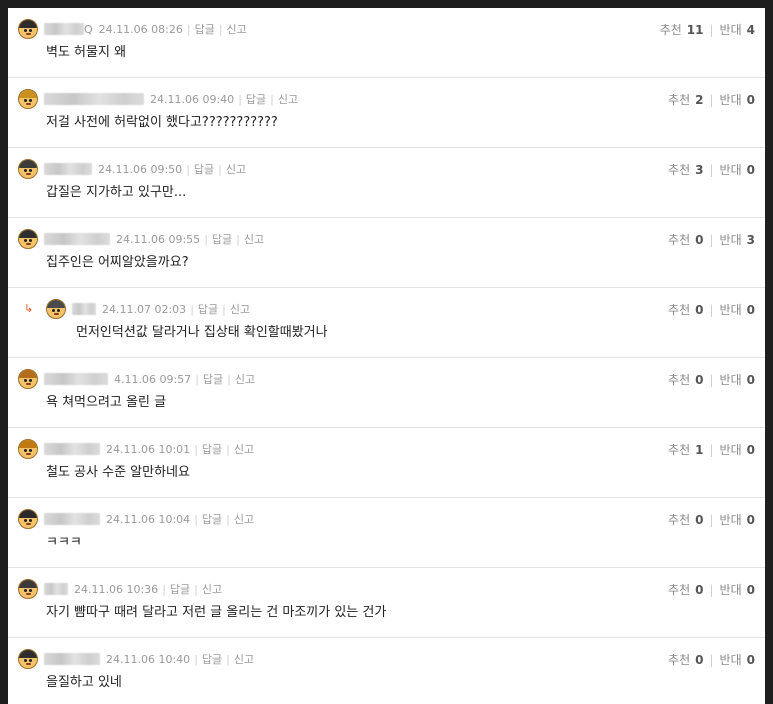  Describe the element at coordinates (192, 99) in the screenshot. I see `comment-date: 24.11.06 09:40` at that location.